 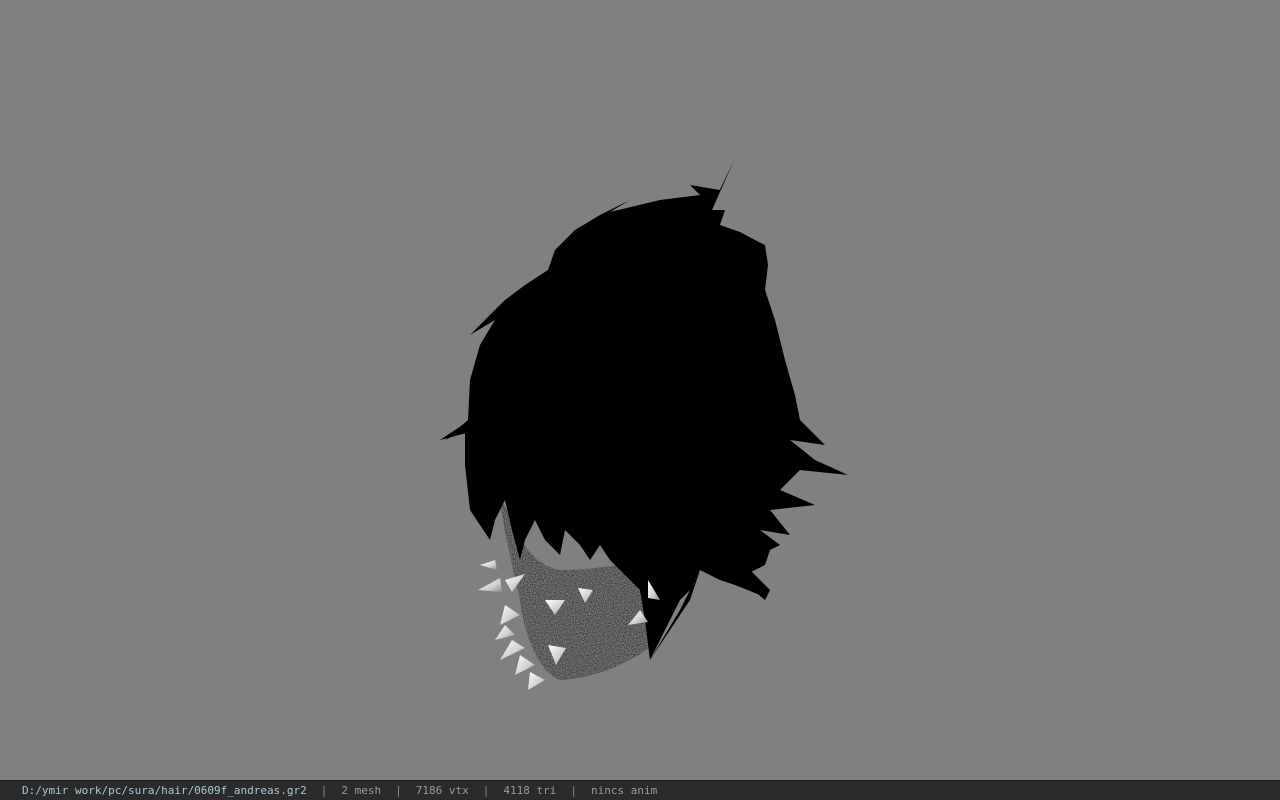 I want to click on anim-status: nincs anim, so click(x=624, y=790).